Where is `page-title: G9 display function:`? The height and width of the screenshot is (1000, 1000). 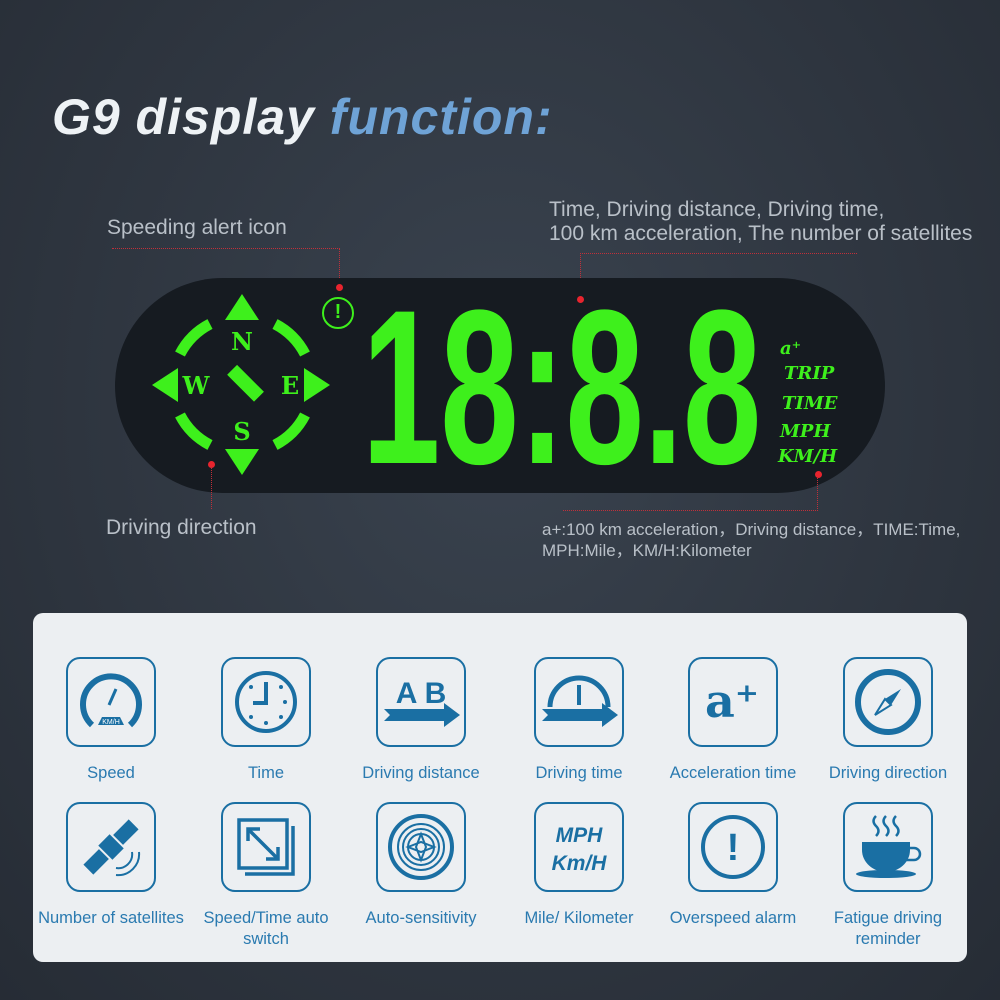 page-title: G9 display function: is located at coordinates (302, 117).